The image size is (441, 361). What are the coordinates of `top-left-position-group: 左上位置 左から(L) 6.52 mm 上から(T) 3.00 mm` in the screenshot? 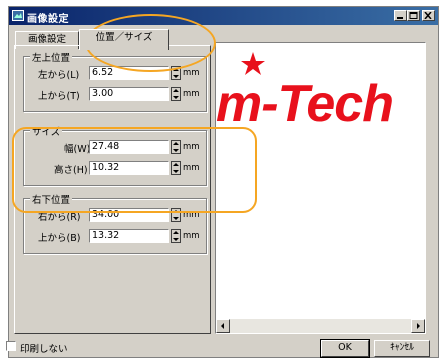 It's located at (115, 81).